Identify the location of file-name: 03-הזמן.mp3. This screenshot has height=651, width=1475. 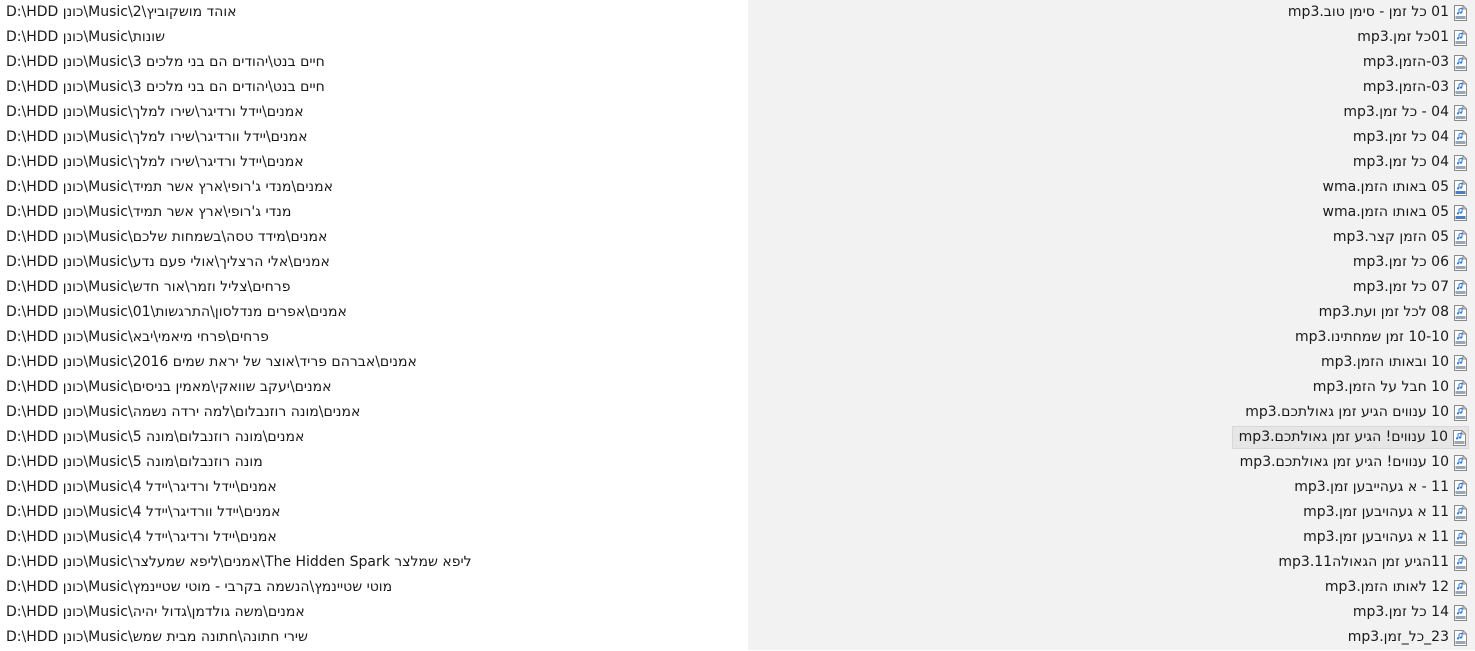
(1405, 62).